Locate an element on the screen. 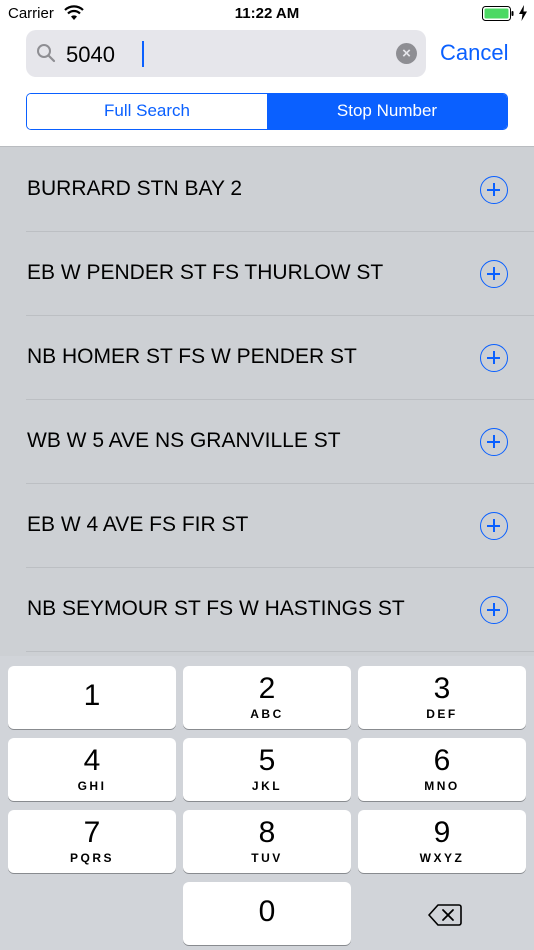 This screenshot has width=534, height=950. key-number: 9 is located at coordinates (442, 832).